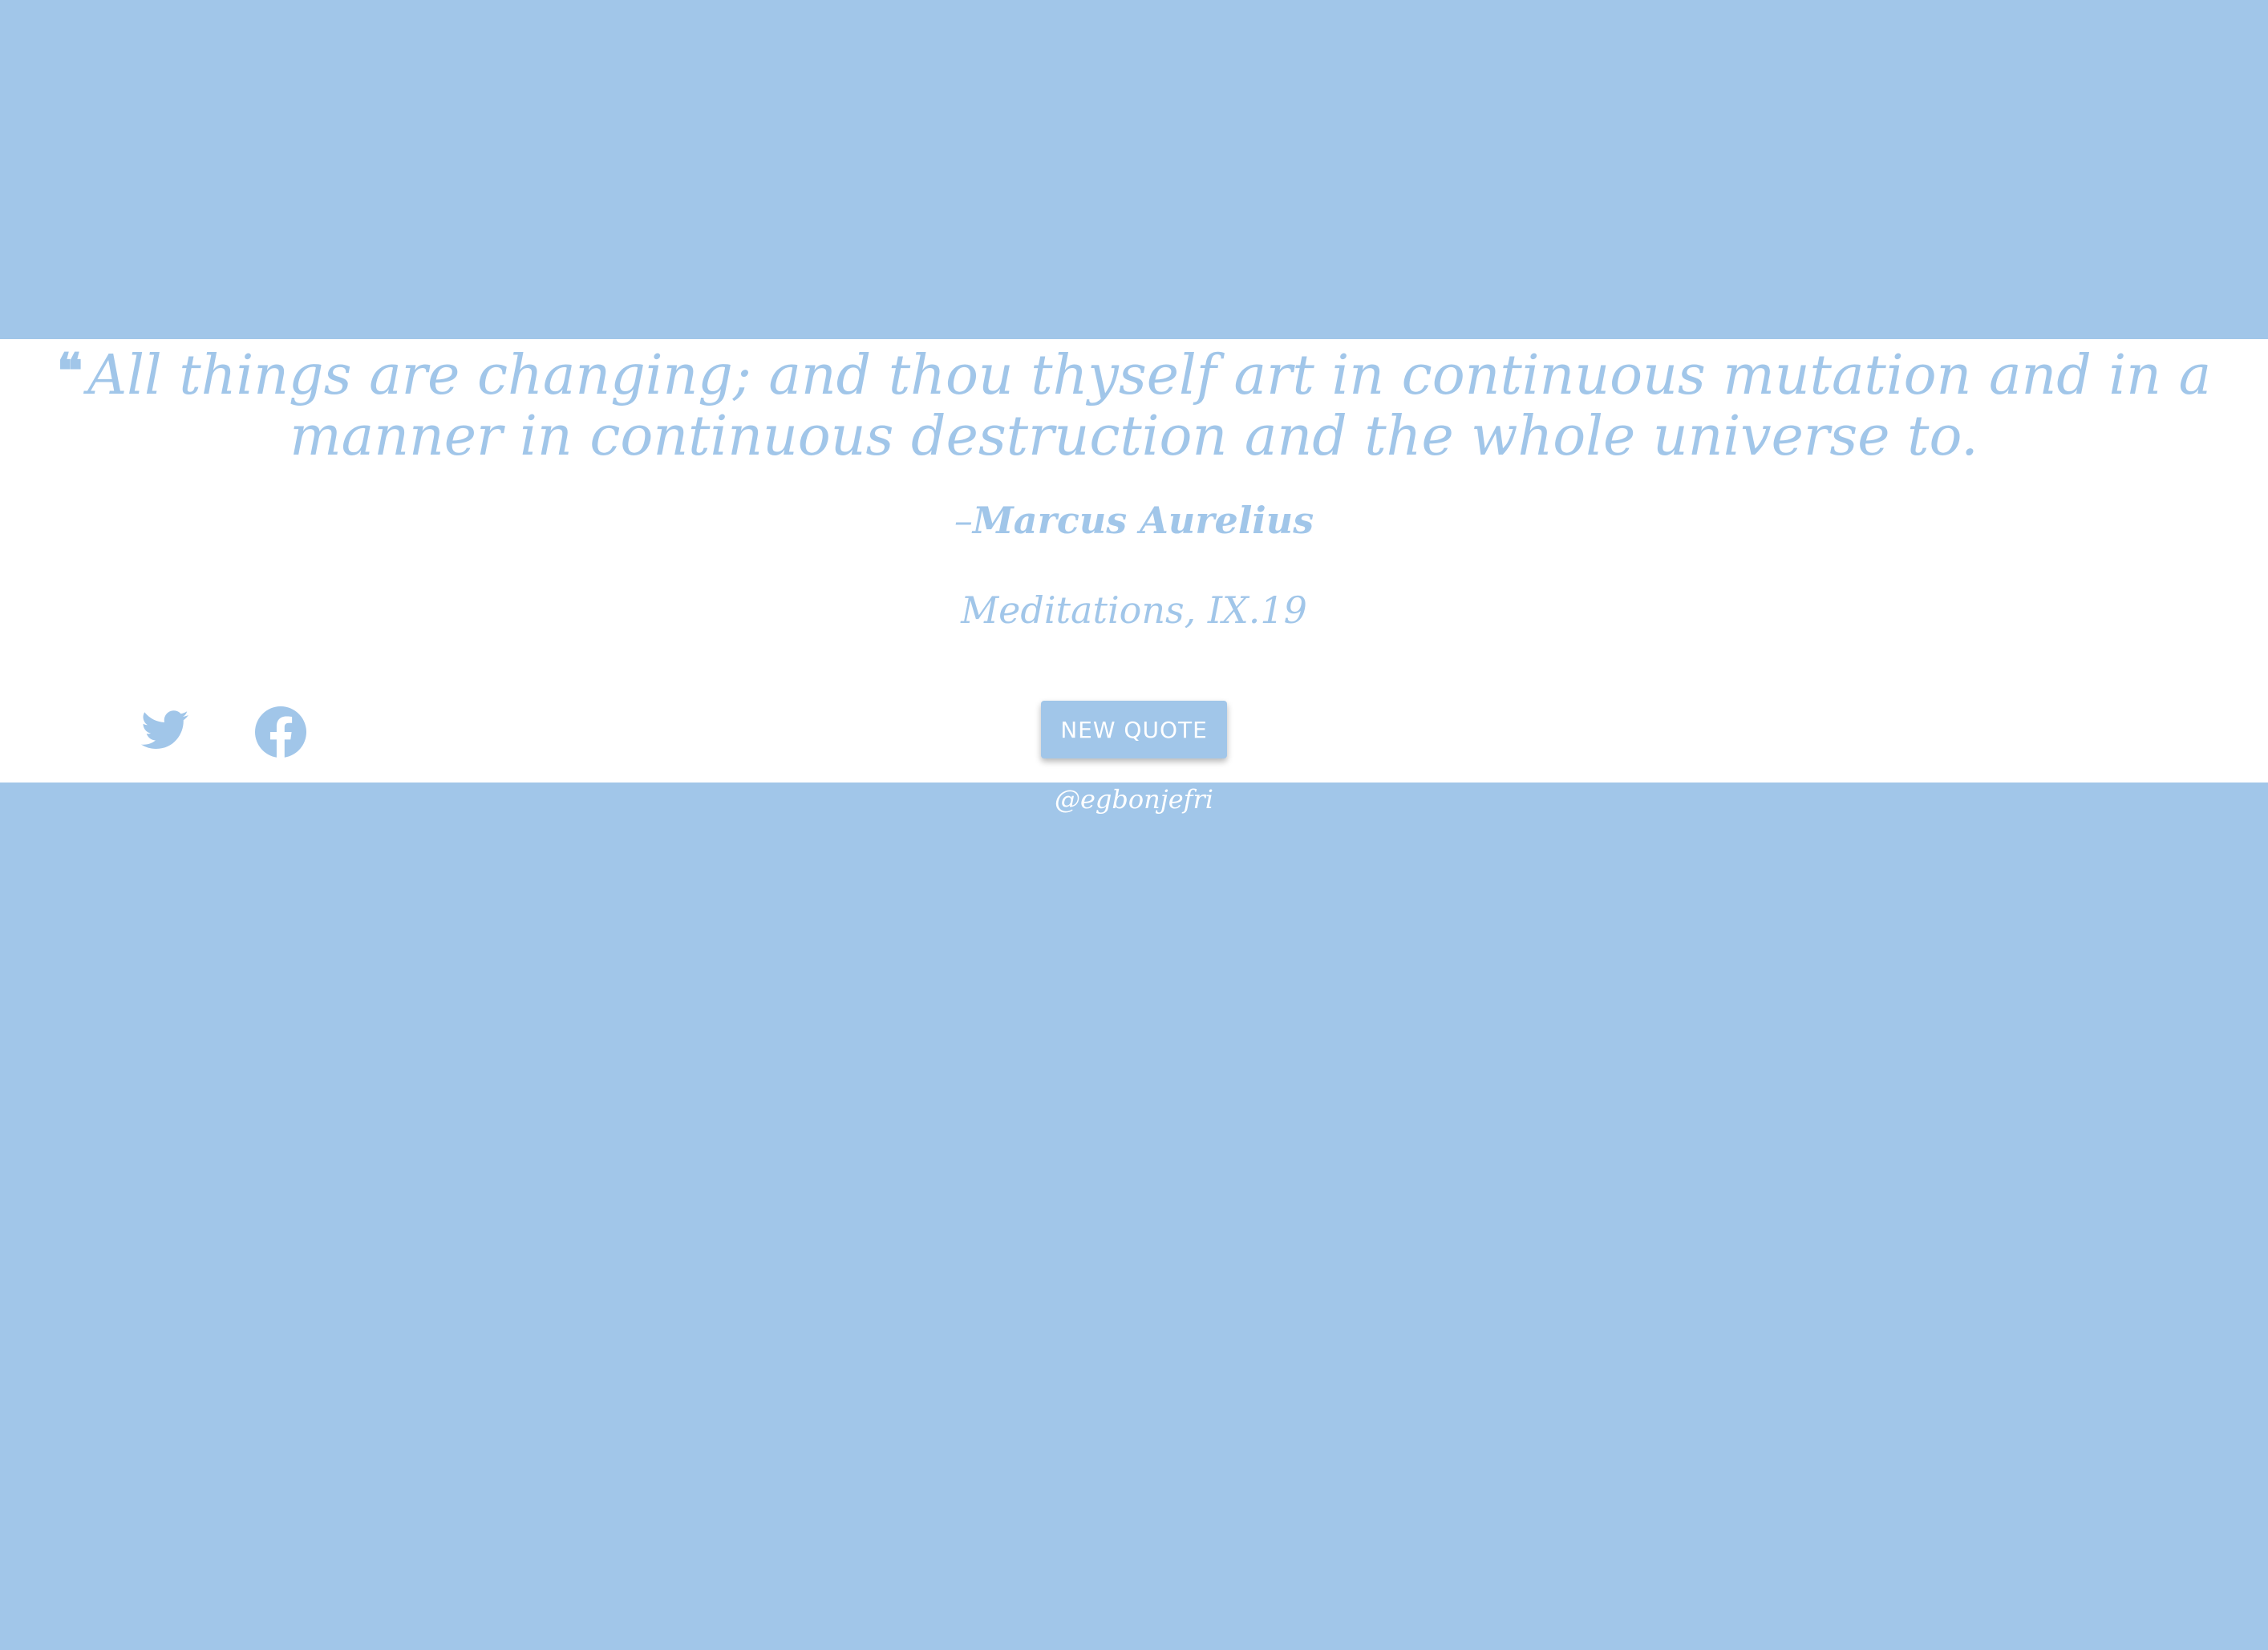 This screenshot has height=1650, width=2268. I want to click on author-prefix: –, so click(963, 520).